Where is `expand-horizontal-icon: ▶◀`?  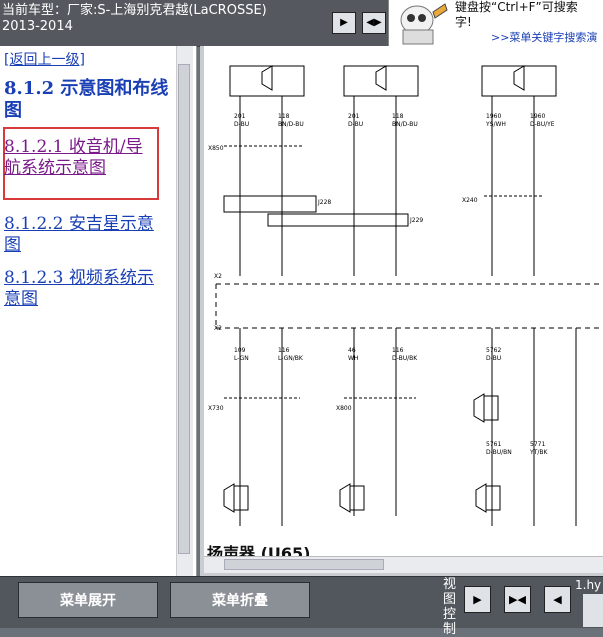
expand-horizontal-icon: ▶◀ is located at coordinates (517, 599).